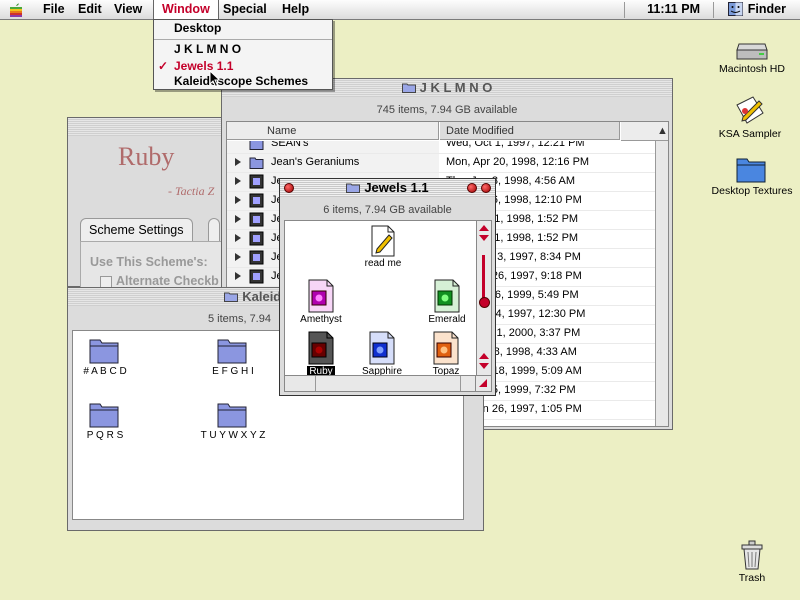 The image size is (800, 600). Describe the element at coordinates (661, 131) in the screenshot. I see `sort-direction-button: ▲` at that location.